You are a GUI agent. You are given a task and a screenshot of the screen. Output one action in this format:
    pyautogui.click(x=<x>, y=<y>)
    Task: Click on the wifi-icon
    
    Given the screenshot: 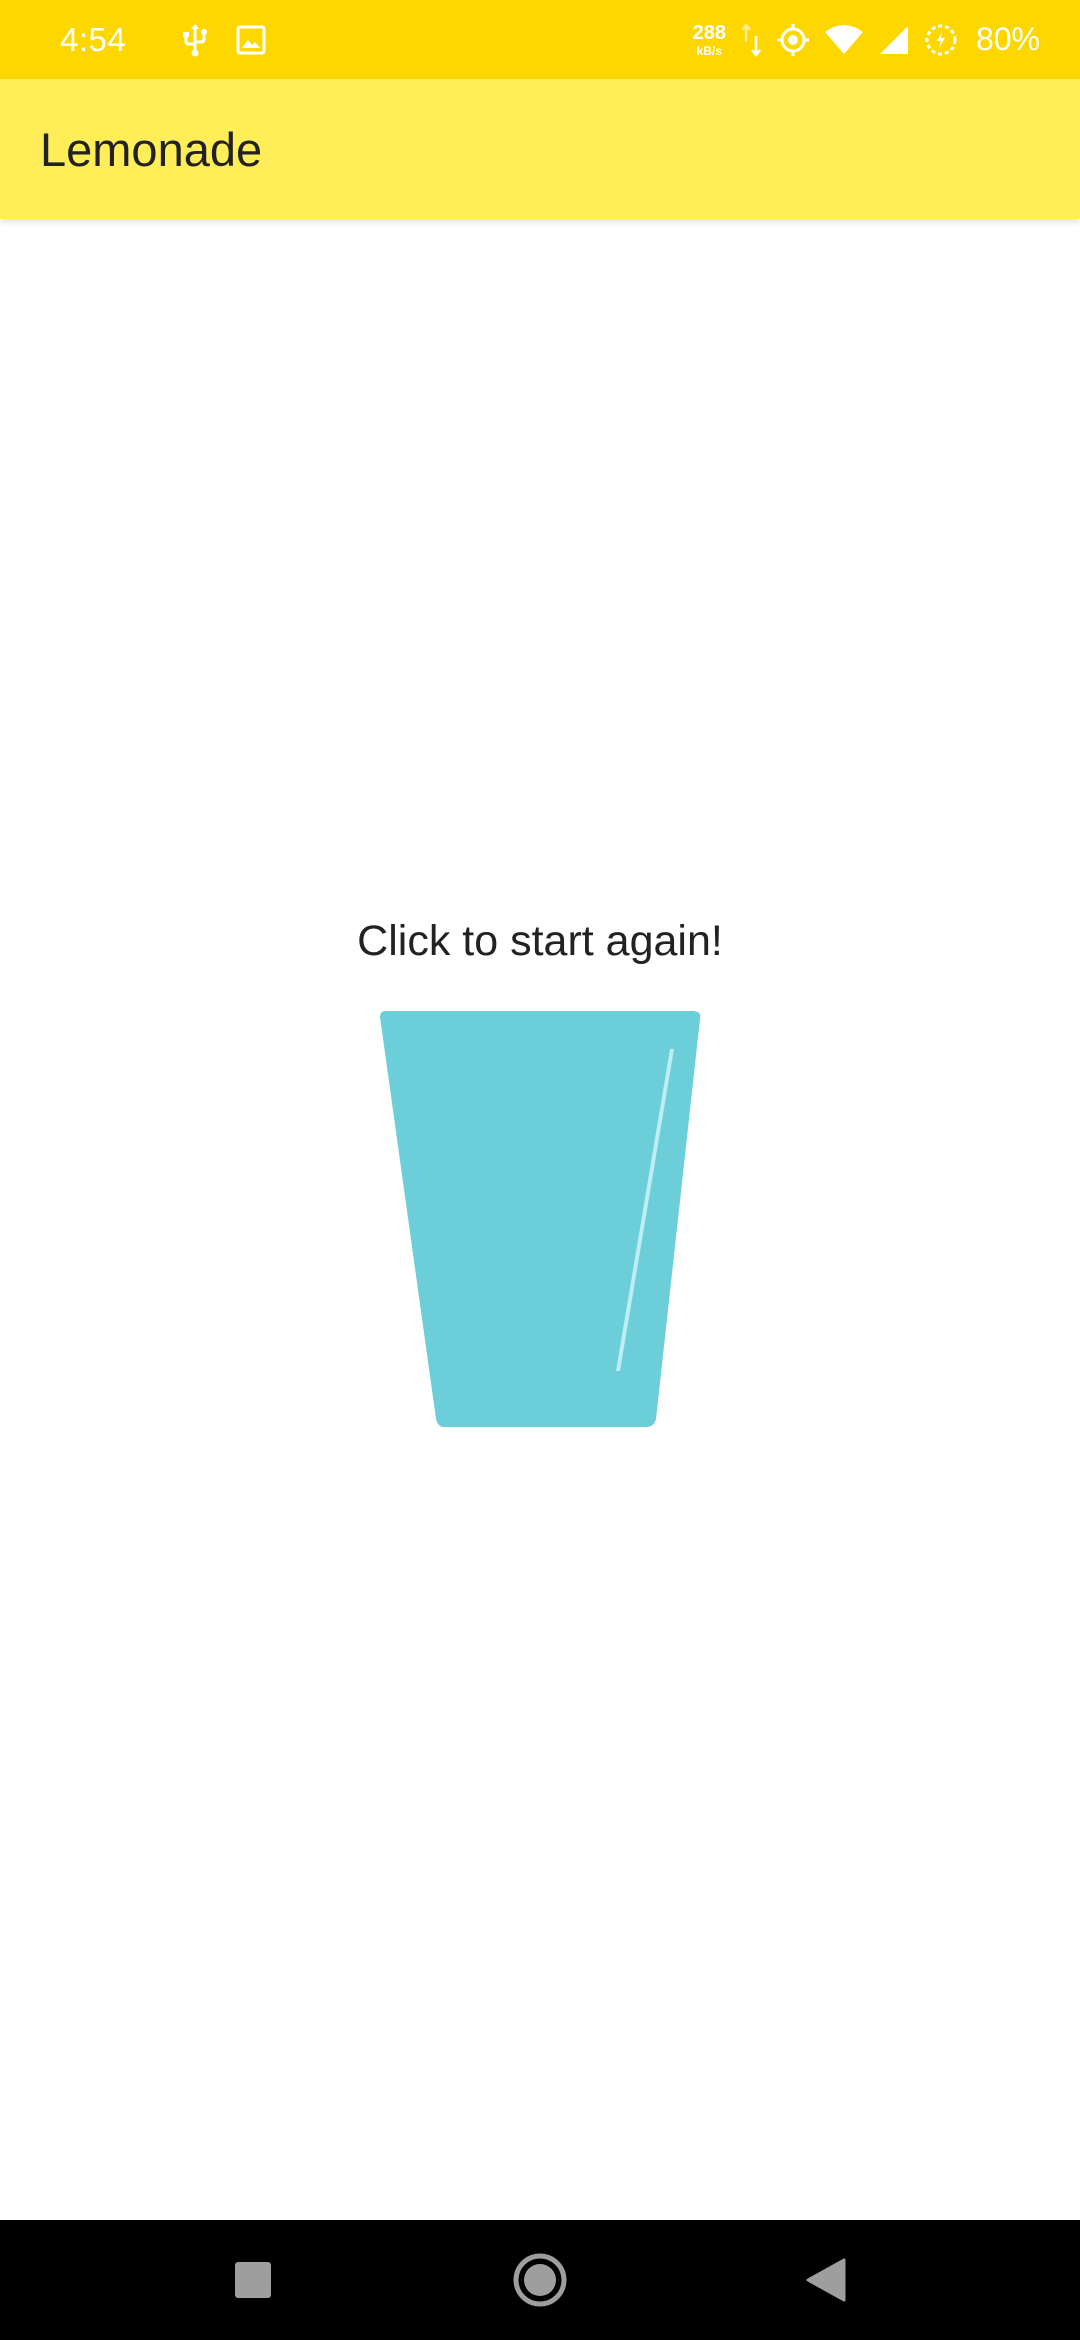 What is the action you would take?
    pyautogui.click(x=844, y=40)
    